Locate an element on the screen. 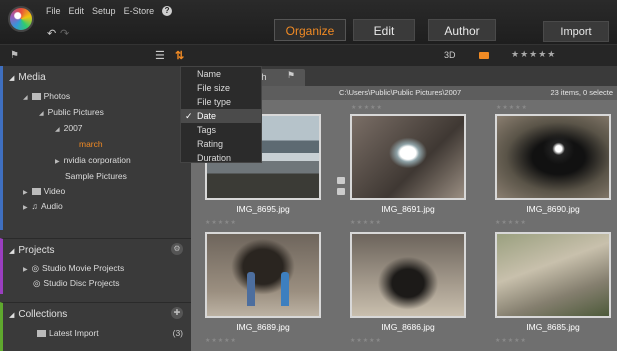  menu-bar: File Edit Setup E-Store ? is located at coordinates (109, 11).